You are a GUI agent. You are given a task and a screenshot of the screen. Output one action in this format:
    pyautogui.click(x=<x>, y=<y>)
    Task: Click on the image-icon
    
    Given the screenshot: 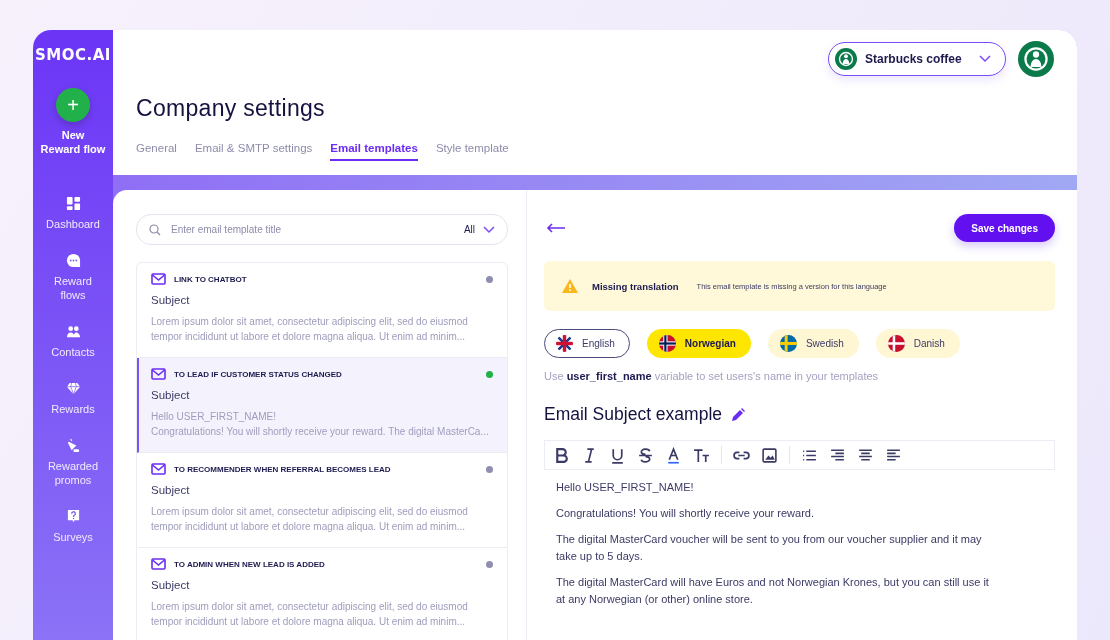 What is the action you would take?
    pyautogui.click(x=769, y=455)
    